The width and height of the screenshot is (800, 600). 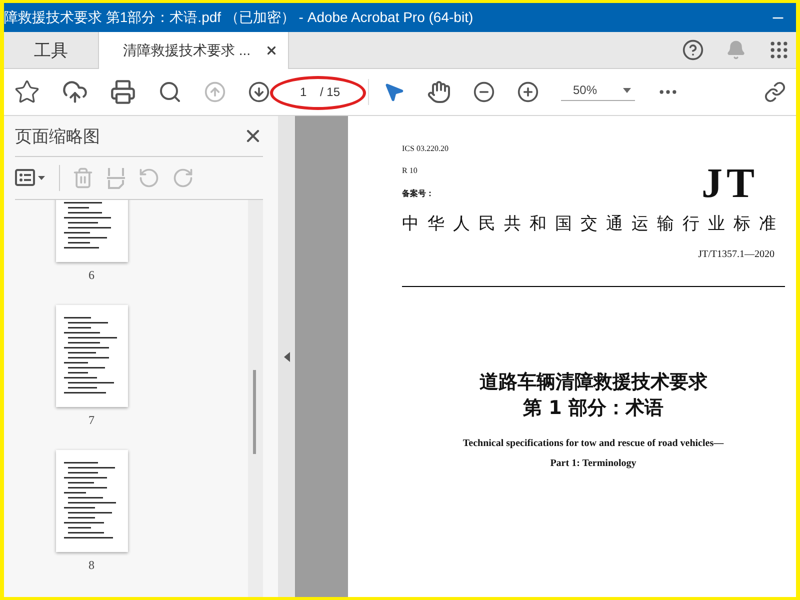 I want to click on page-number: 8, so click(x=91, y=565).